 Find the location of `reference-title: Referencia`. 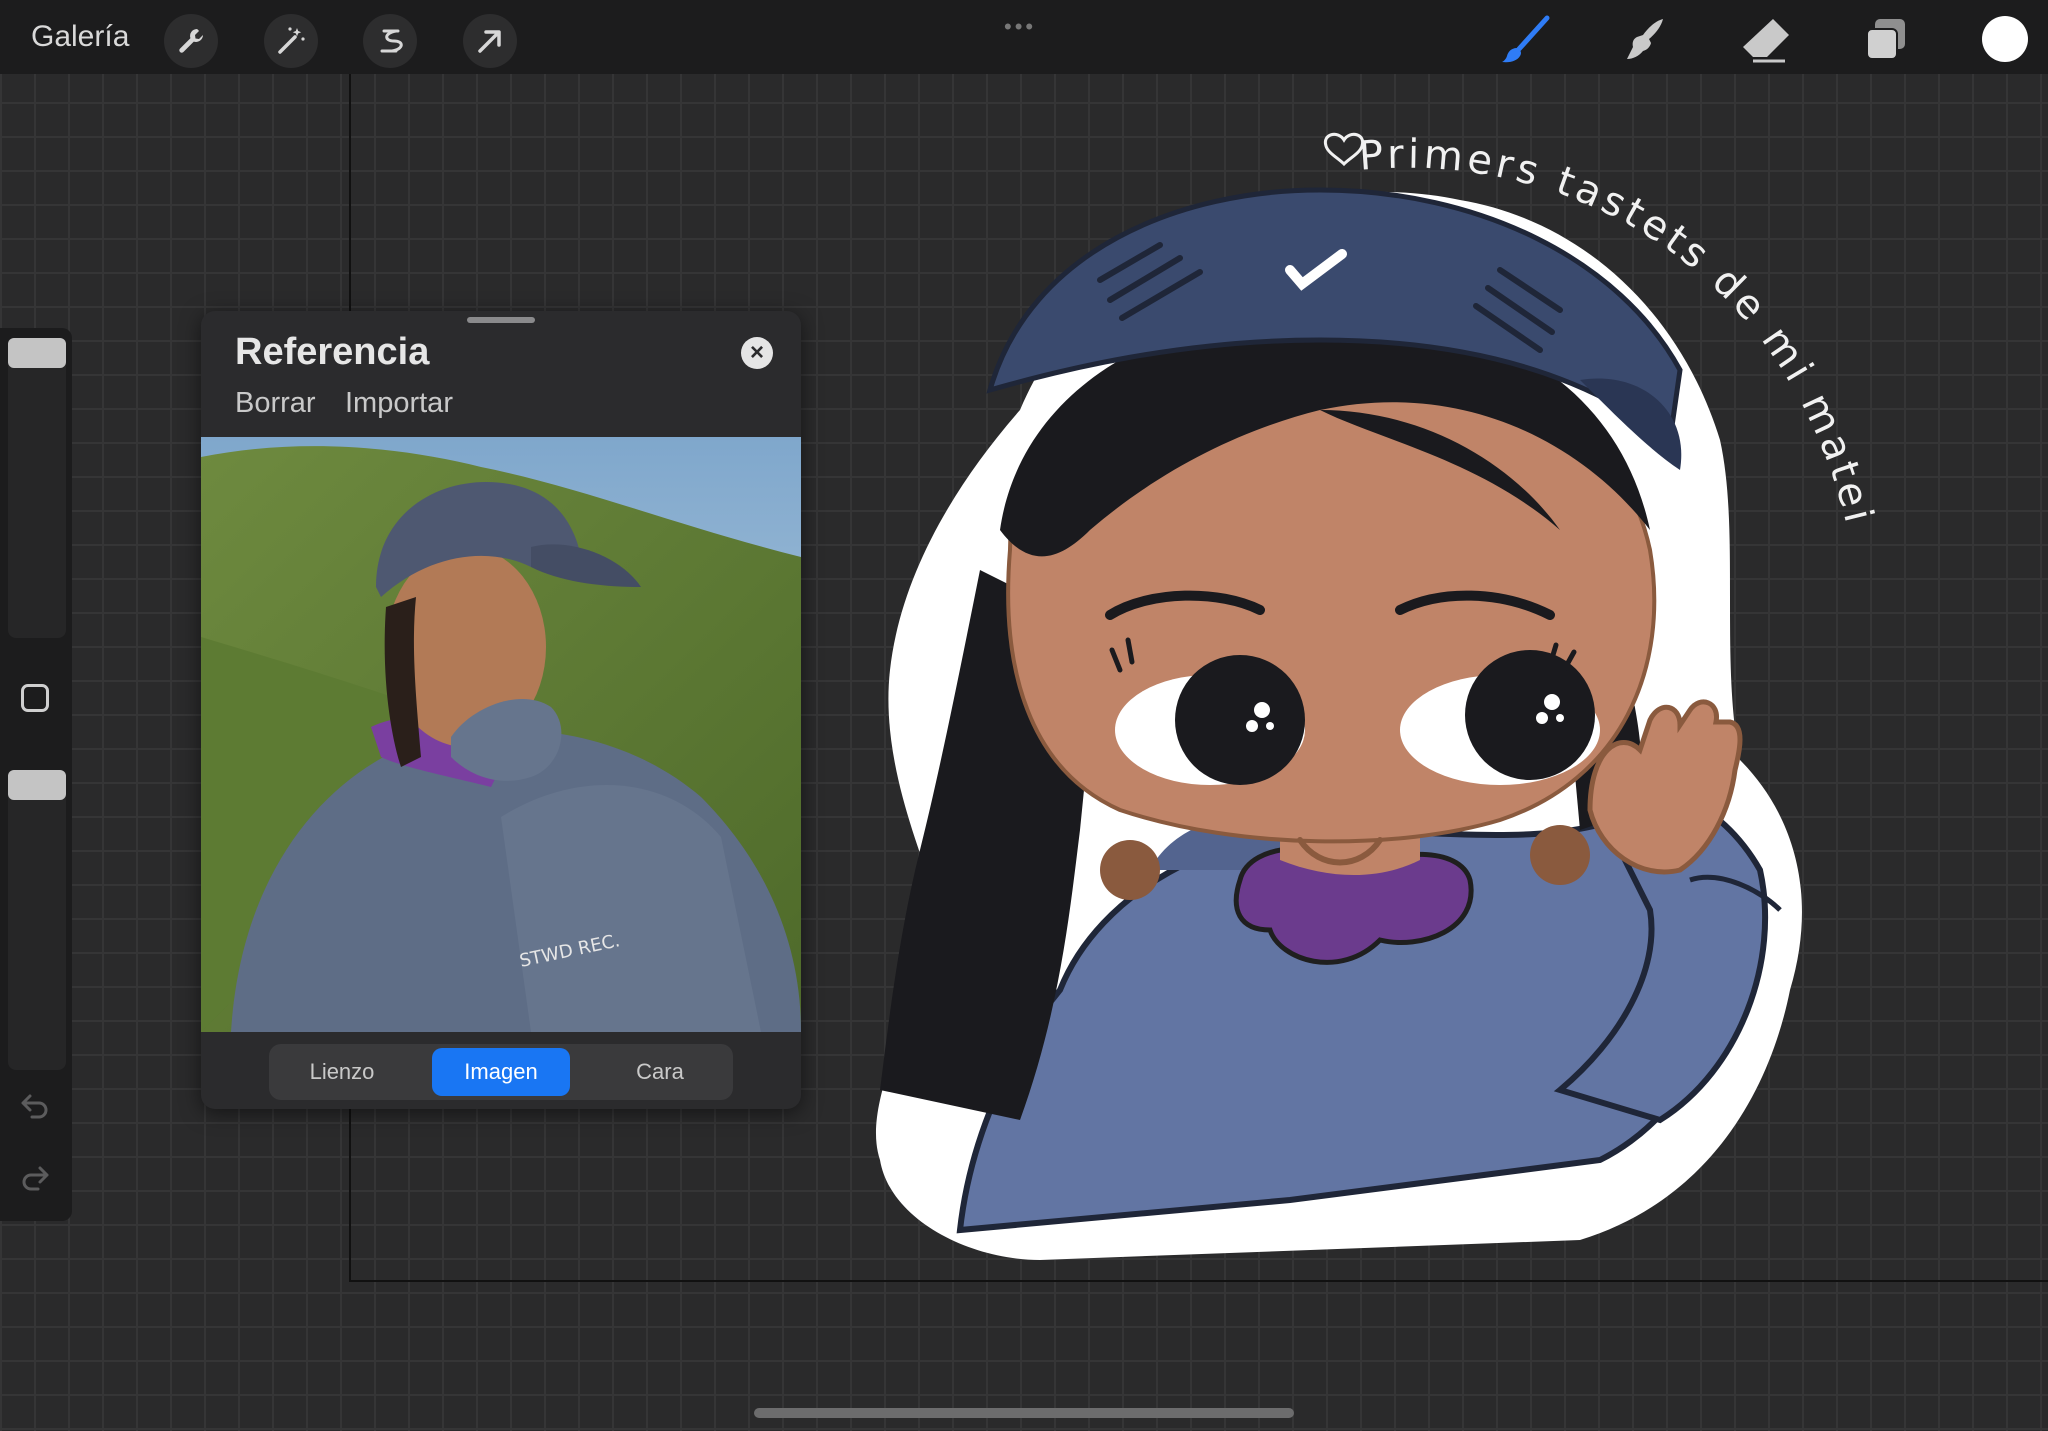

reference-title: Referencia is located at coordinates (332, 352).